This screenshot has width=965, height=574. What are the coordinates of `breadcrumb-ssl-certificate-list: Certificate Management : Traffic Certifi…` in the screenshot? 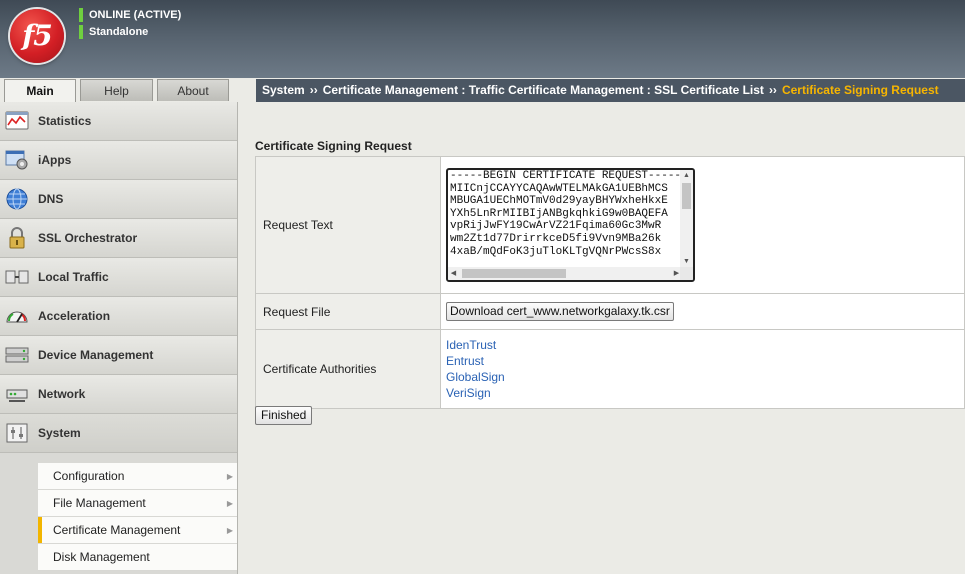 It's located at (543, 90).